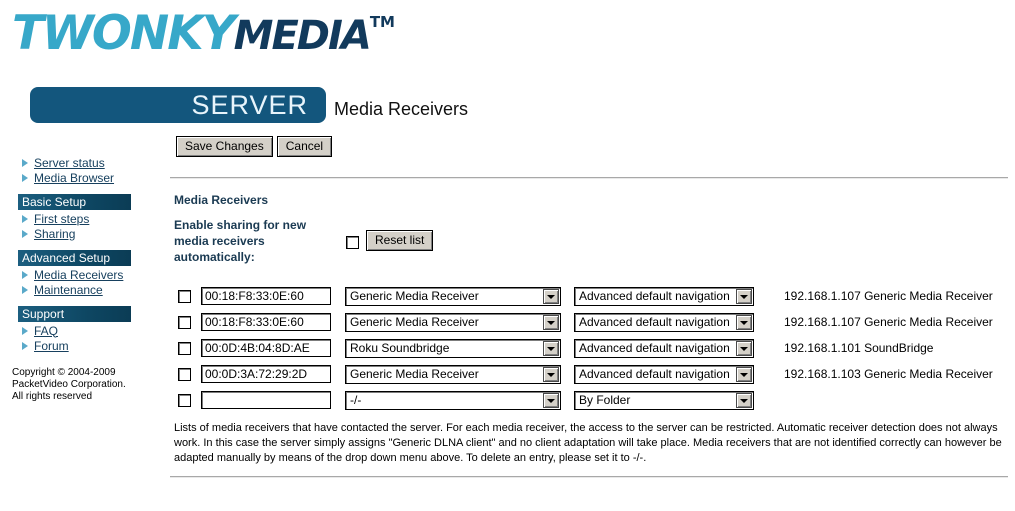 Image resolution: width=1015 pixels, height=511 pixels. What do you see at coordinates (605, 399) in the screenshot?
I see `navigation-value: By Folder` at bounding box center [605, 399].